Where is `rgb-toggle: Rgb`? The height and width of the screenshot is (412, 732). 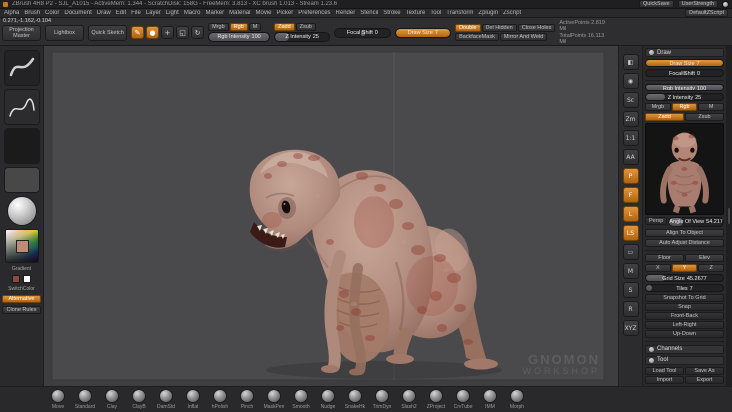 rgb-toggle: Rgb is located at coordinates (238, 27).